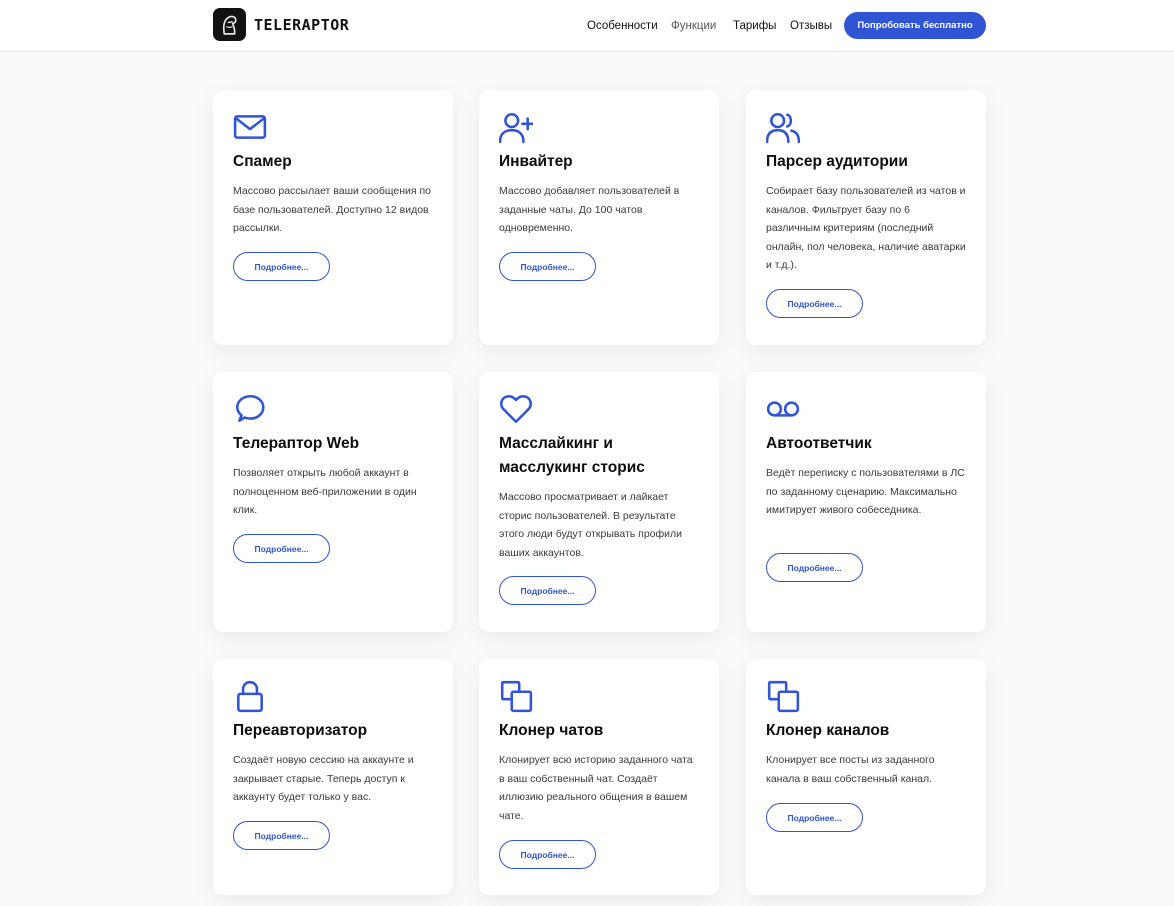 This screenshot has height=906, width=1174. Describe the element at coordinates (517, 409) in the screenshot. I see `heart-icon` at that location.